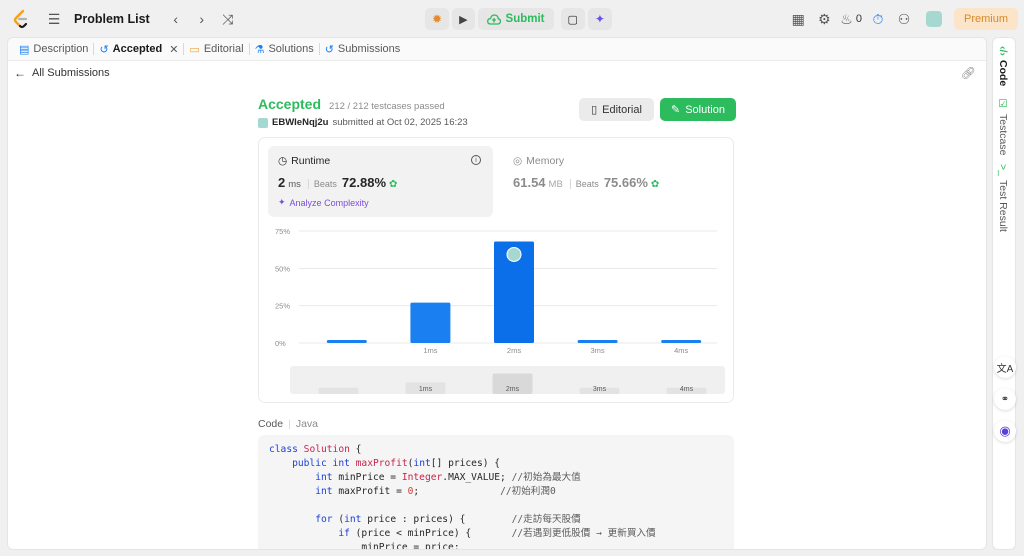  What do you see at coordinates (1003, 205) in the screenshot?
I see `tab-test-result-label: Test Result` at bounding box center [1003, 205].